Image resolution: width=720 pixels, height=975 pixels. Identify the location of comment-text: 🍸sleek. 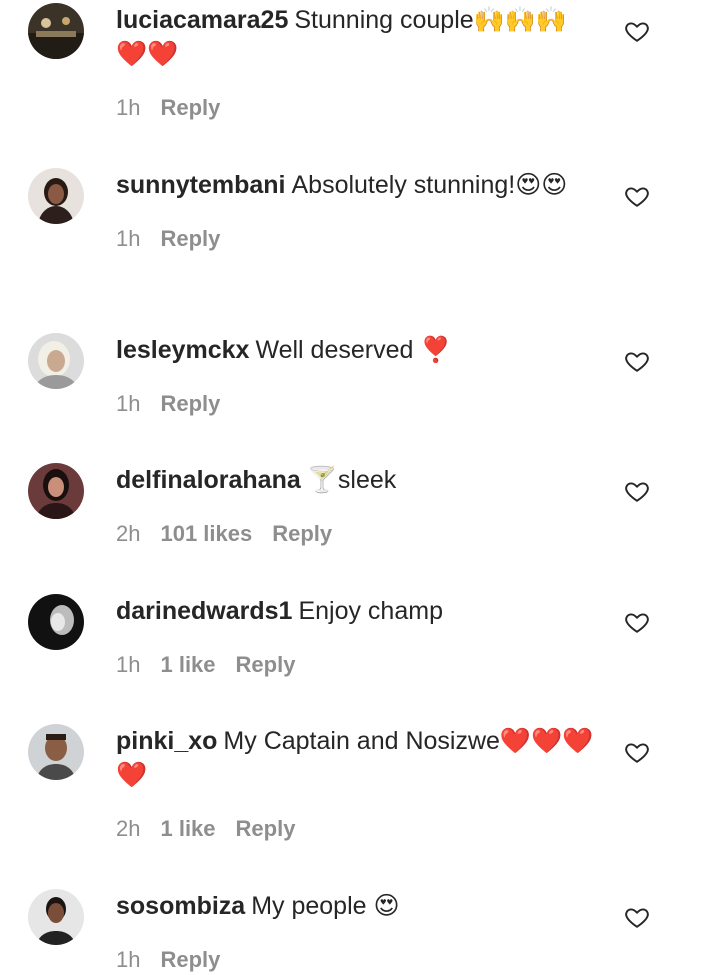
(351, 480).